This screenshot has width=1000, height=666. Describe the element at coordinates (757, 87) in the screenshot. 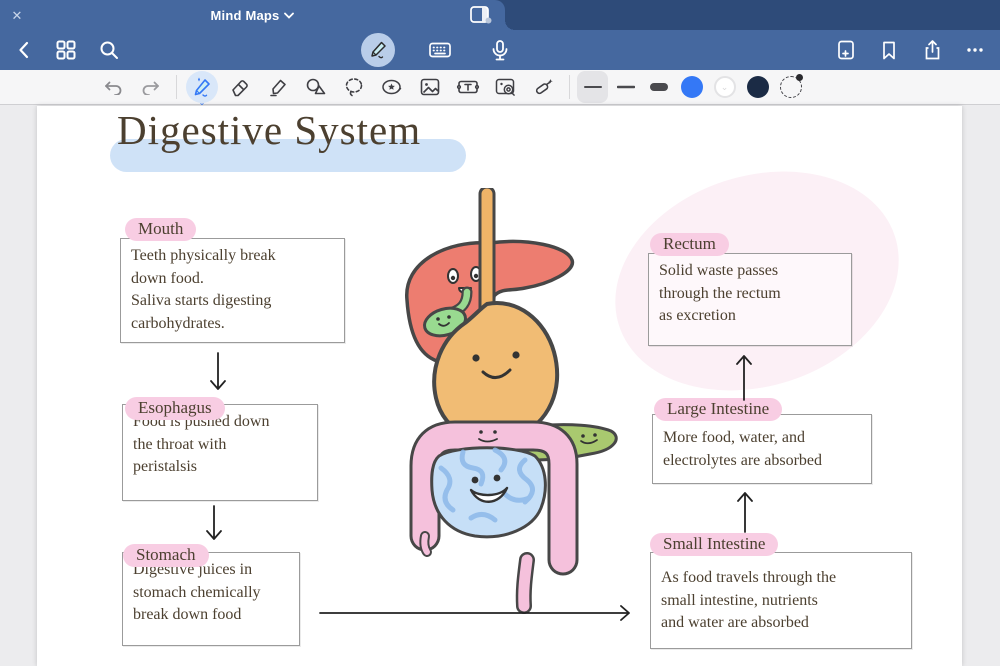

I see `color-swatch-navy` at that location.